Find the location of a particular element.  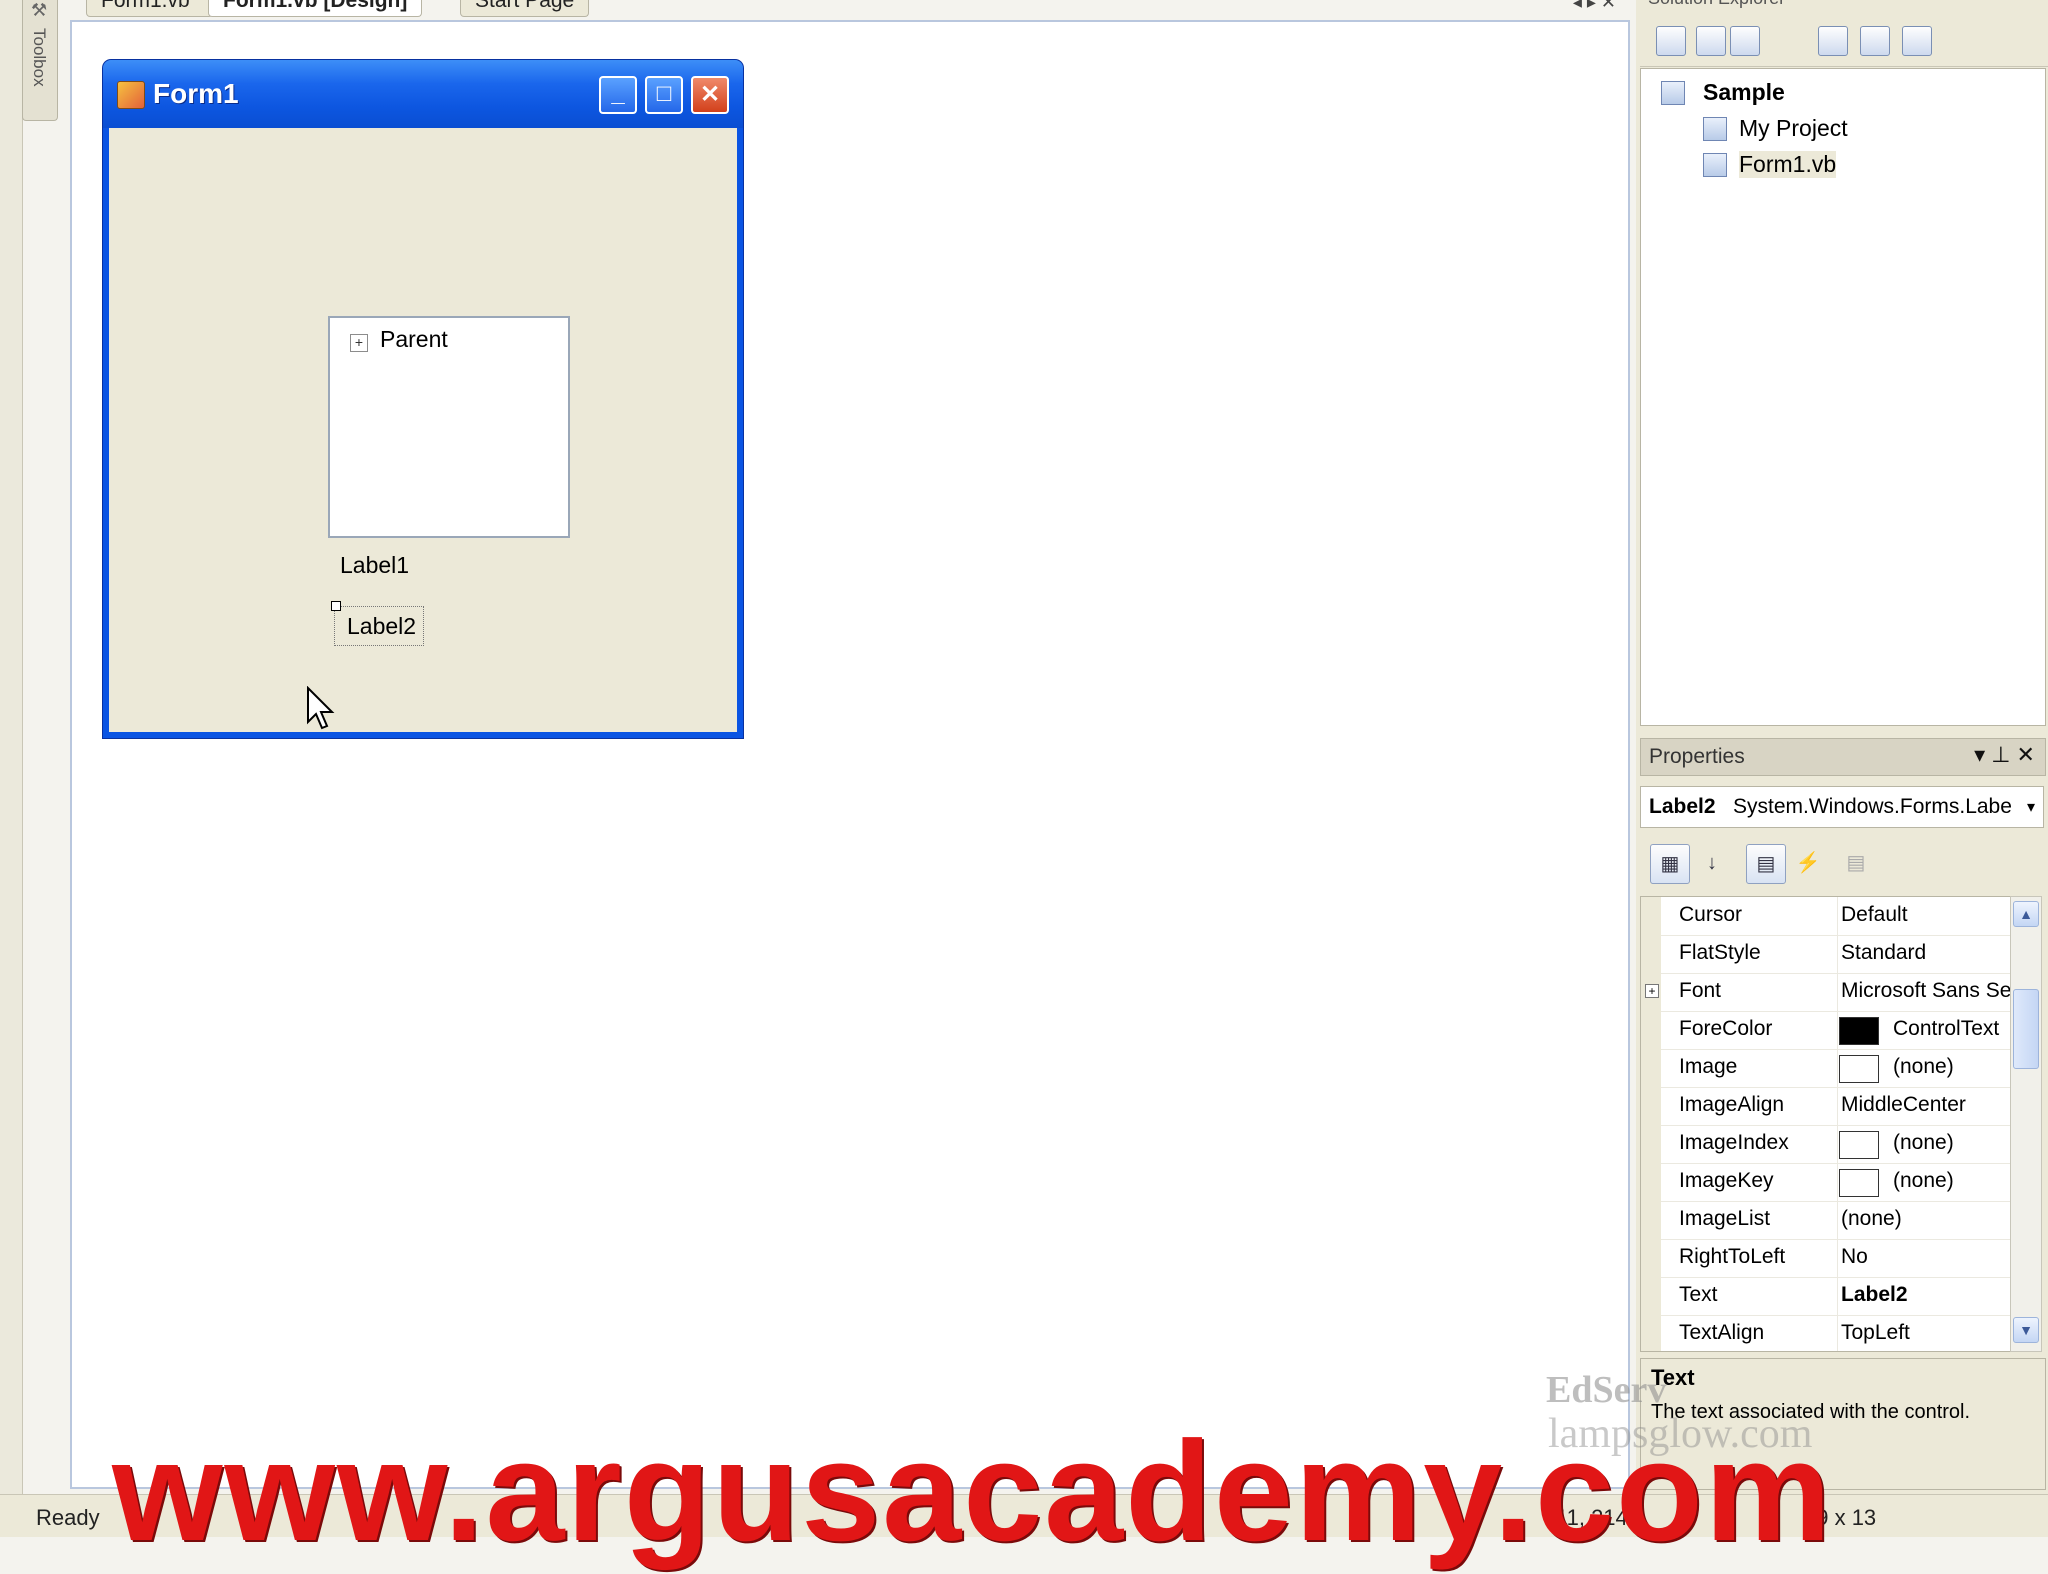

tab-form1-code: Form1.vb* is located at coordinates (149, 8).